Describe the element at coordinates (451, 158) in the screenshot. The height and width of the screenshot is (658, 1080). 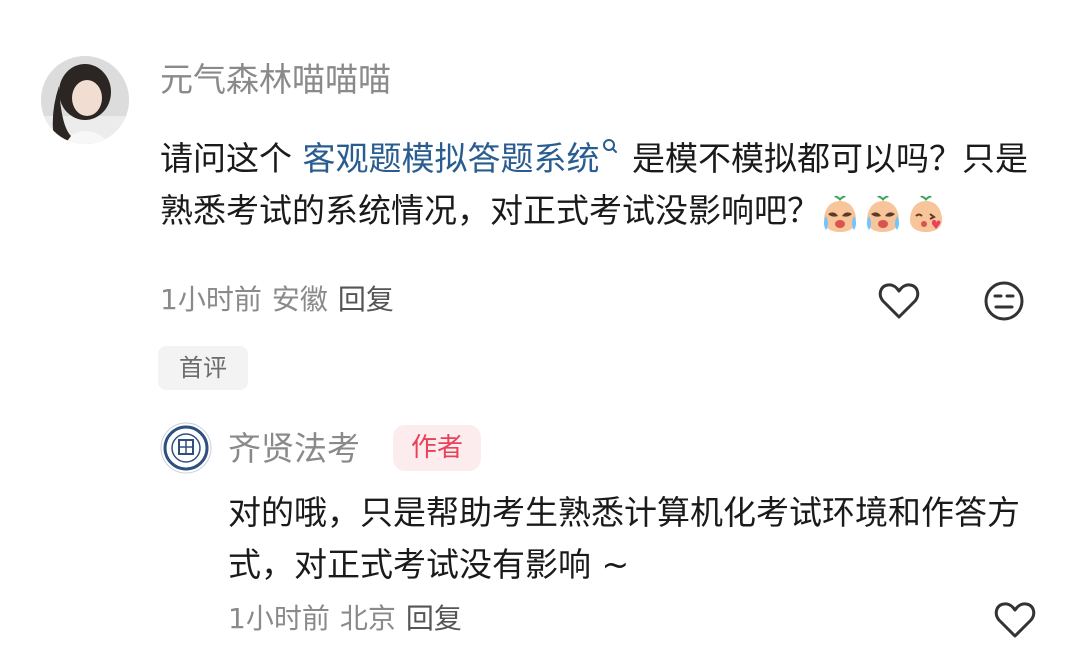
I see `keyword-link: 客观题模拟答题系统` at that location.